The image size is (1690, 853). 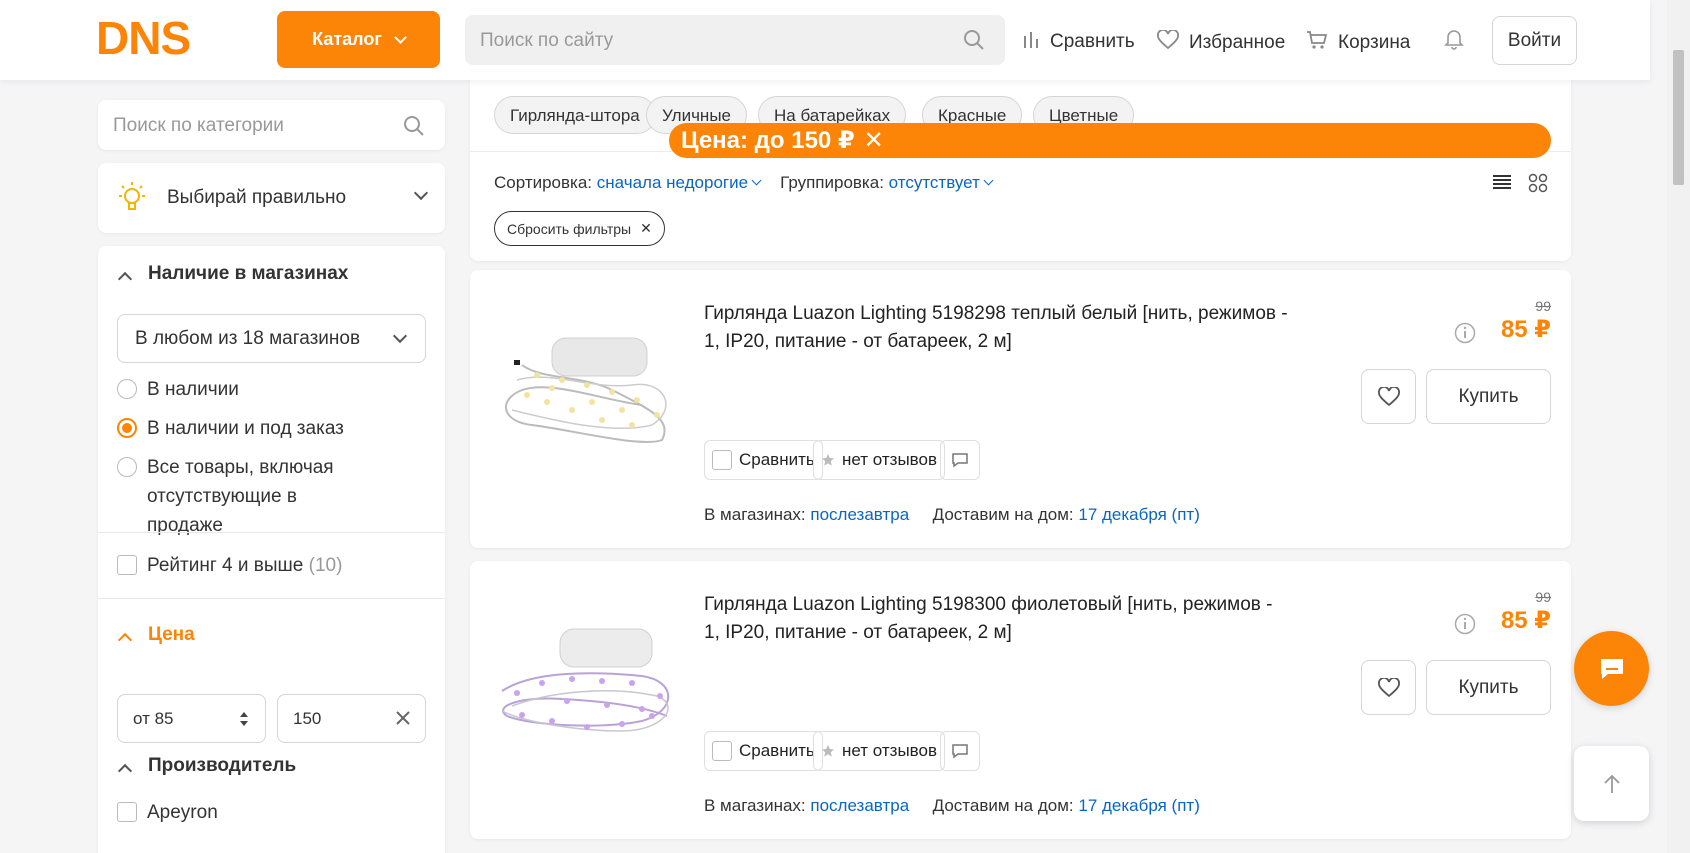 What do you see at coordinates (351, 718) in the screenshot?
I see `price-to-input: 150` at bounding box center [351, 718].